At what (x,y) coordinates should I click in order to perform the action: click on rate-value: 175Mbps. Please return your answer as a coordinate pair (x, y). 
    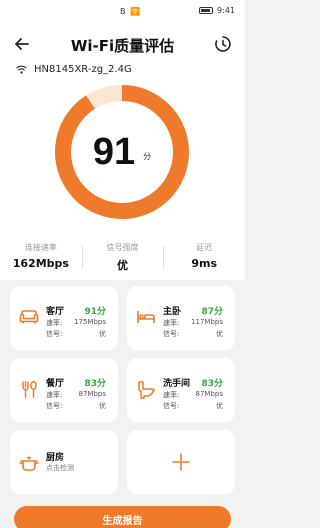
    Looking at the image, I should click on (90, 322).